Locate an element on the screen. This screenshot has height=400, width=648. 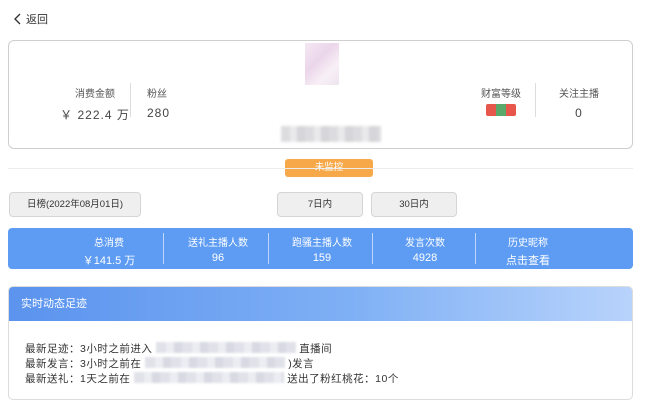
gift-anchors-value: 96 is located at coordinates (218, 258).